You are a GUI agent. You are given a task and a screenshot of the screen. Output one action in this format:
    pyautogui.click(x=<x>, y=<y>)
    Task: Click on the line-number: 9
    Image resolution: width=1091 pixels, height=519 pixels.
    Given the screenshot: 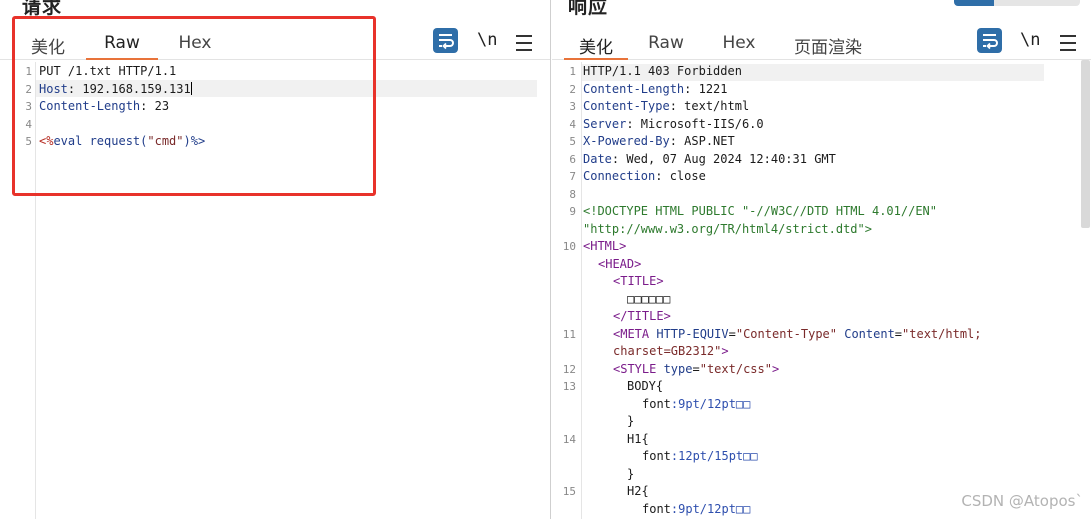 What is the action you would take?
    pyautogui.click(x=572, y=211)
    